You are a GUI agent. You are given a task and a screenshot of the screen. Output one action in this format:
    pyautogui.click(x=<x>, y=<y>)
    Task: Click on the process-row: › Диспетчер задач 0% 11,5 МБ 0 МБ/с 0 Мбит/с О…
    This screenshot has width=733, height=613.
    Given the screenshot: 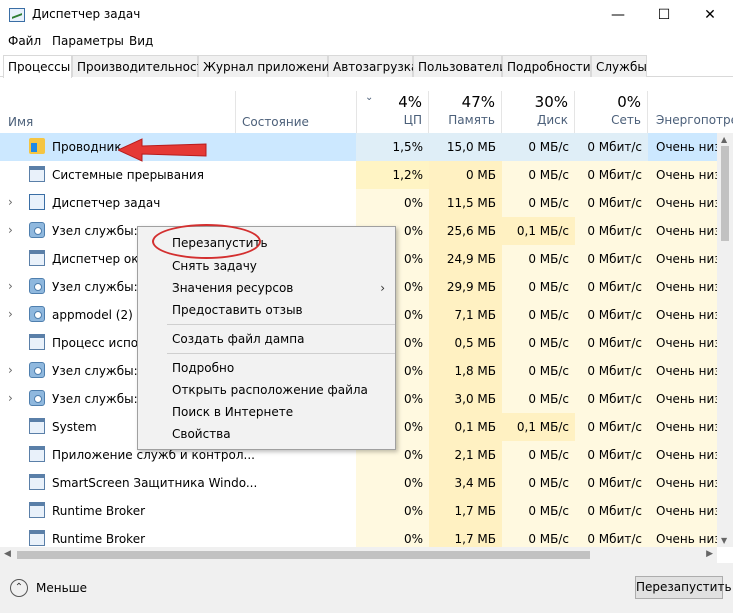 What is the action you would take?
    pyautogui.click(x=358, y=203)
    